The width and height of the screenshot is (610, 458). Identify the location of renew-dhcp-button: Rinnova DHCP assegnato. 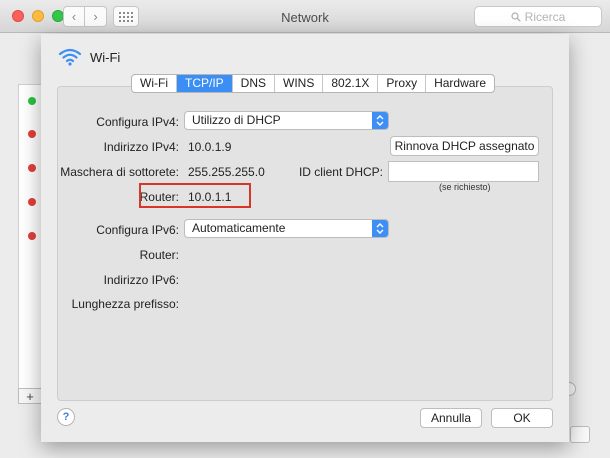
(464, 146).